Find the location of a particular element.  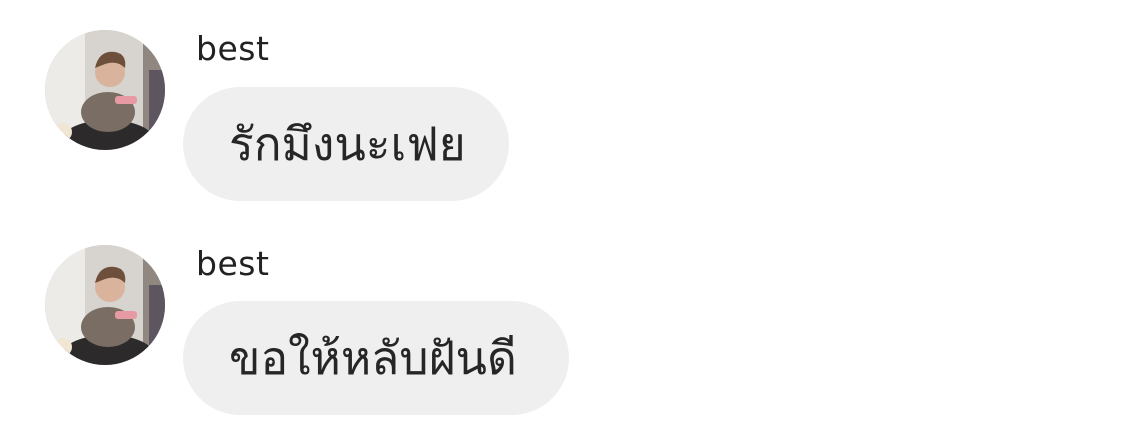

message-text: ขอให้หลับฝันดี is located at coordinates (373, 357).